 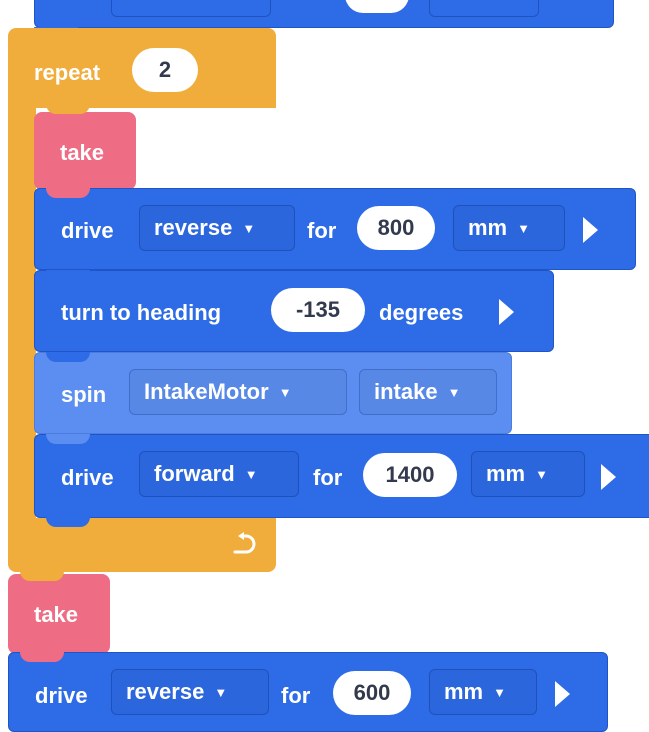 What do you see at coordinates (377, 6) in the screenshot?
I see `partial-value-pill` at bounding box center [377, 6].